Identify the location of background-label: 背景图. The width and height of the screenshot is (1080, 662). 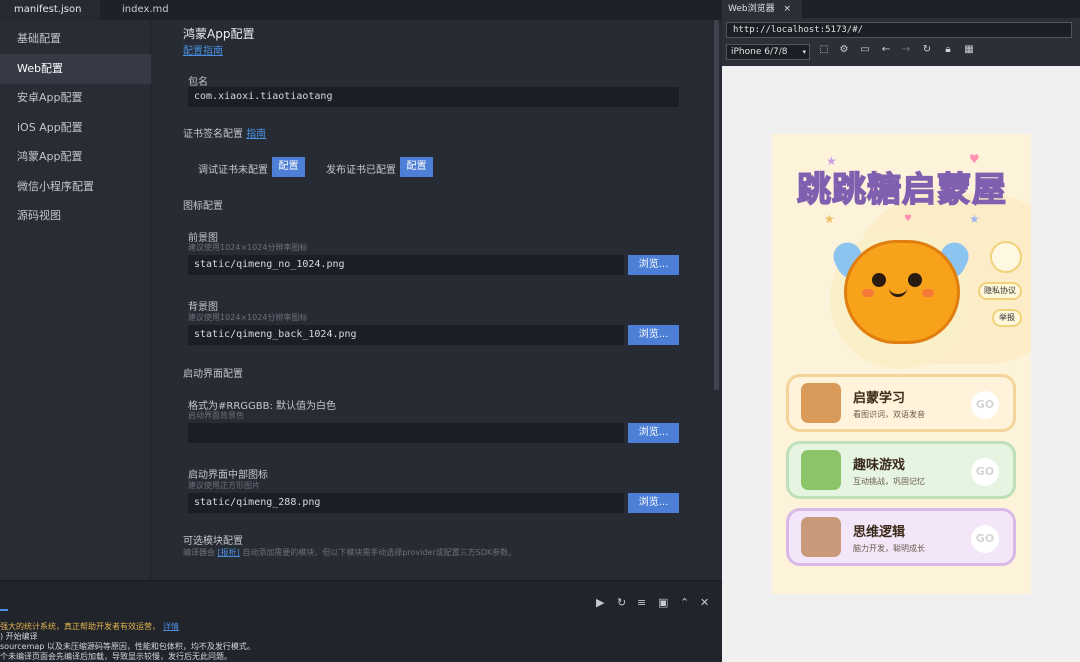
(203, 307).